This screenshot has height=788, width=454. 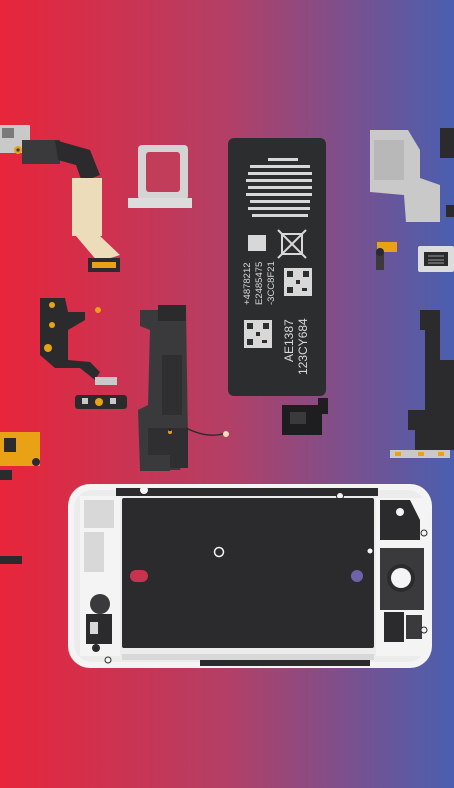 I want to click on recycle-bin-icon, so click(x=292, y=244).